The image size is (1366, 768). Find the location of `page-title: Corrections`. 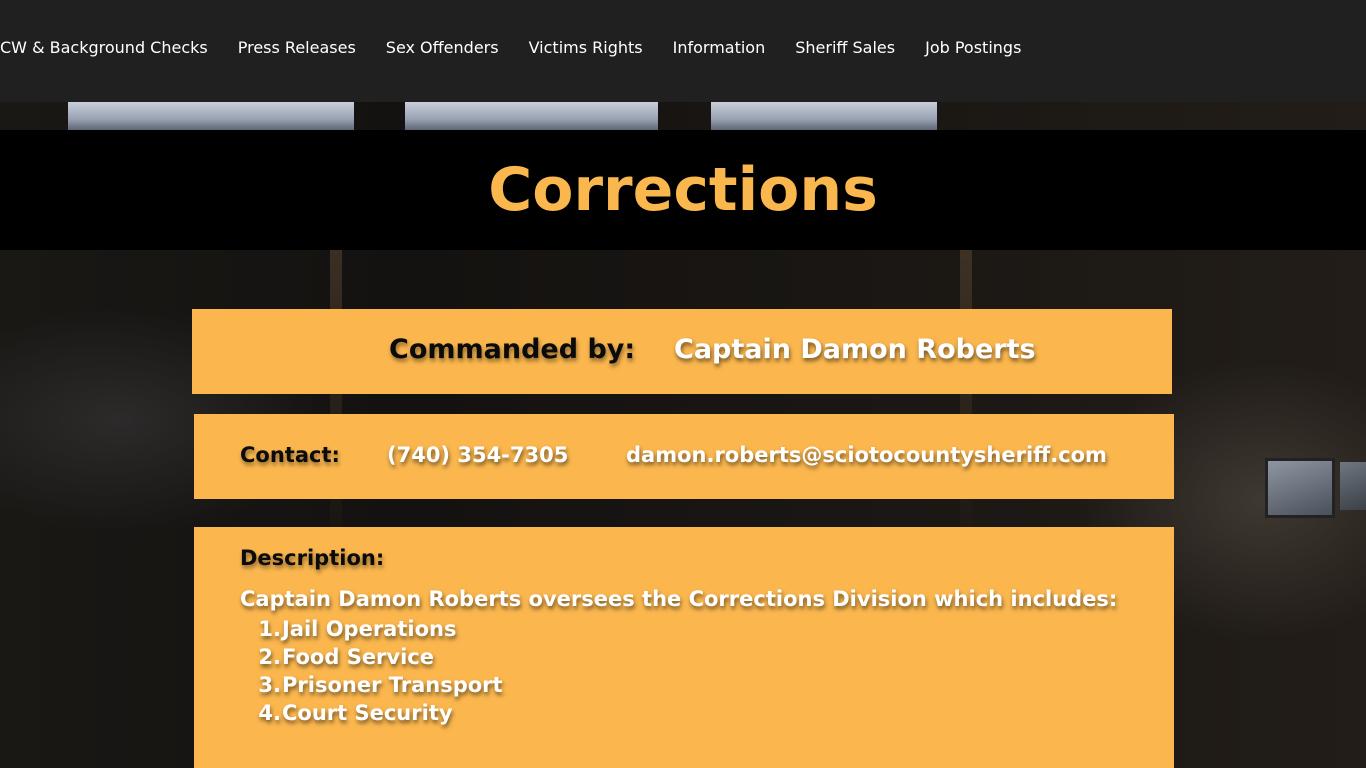

page-title: Corrections is located at coordinates (683, 190).